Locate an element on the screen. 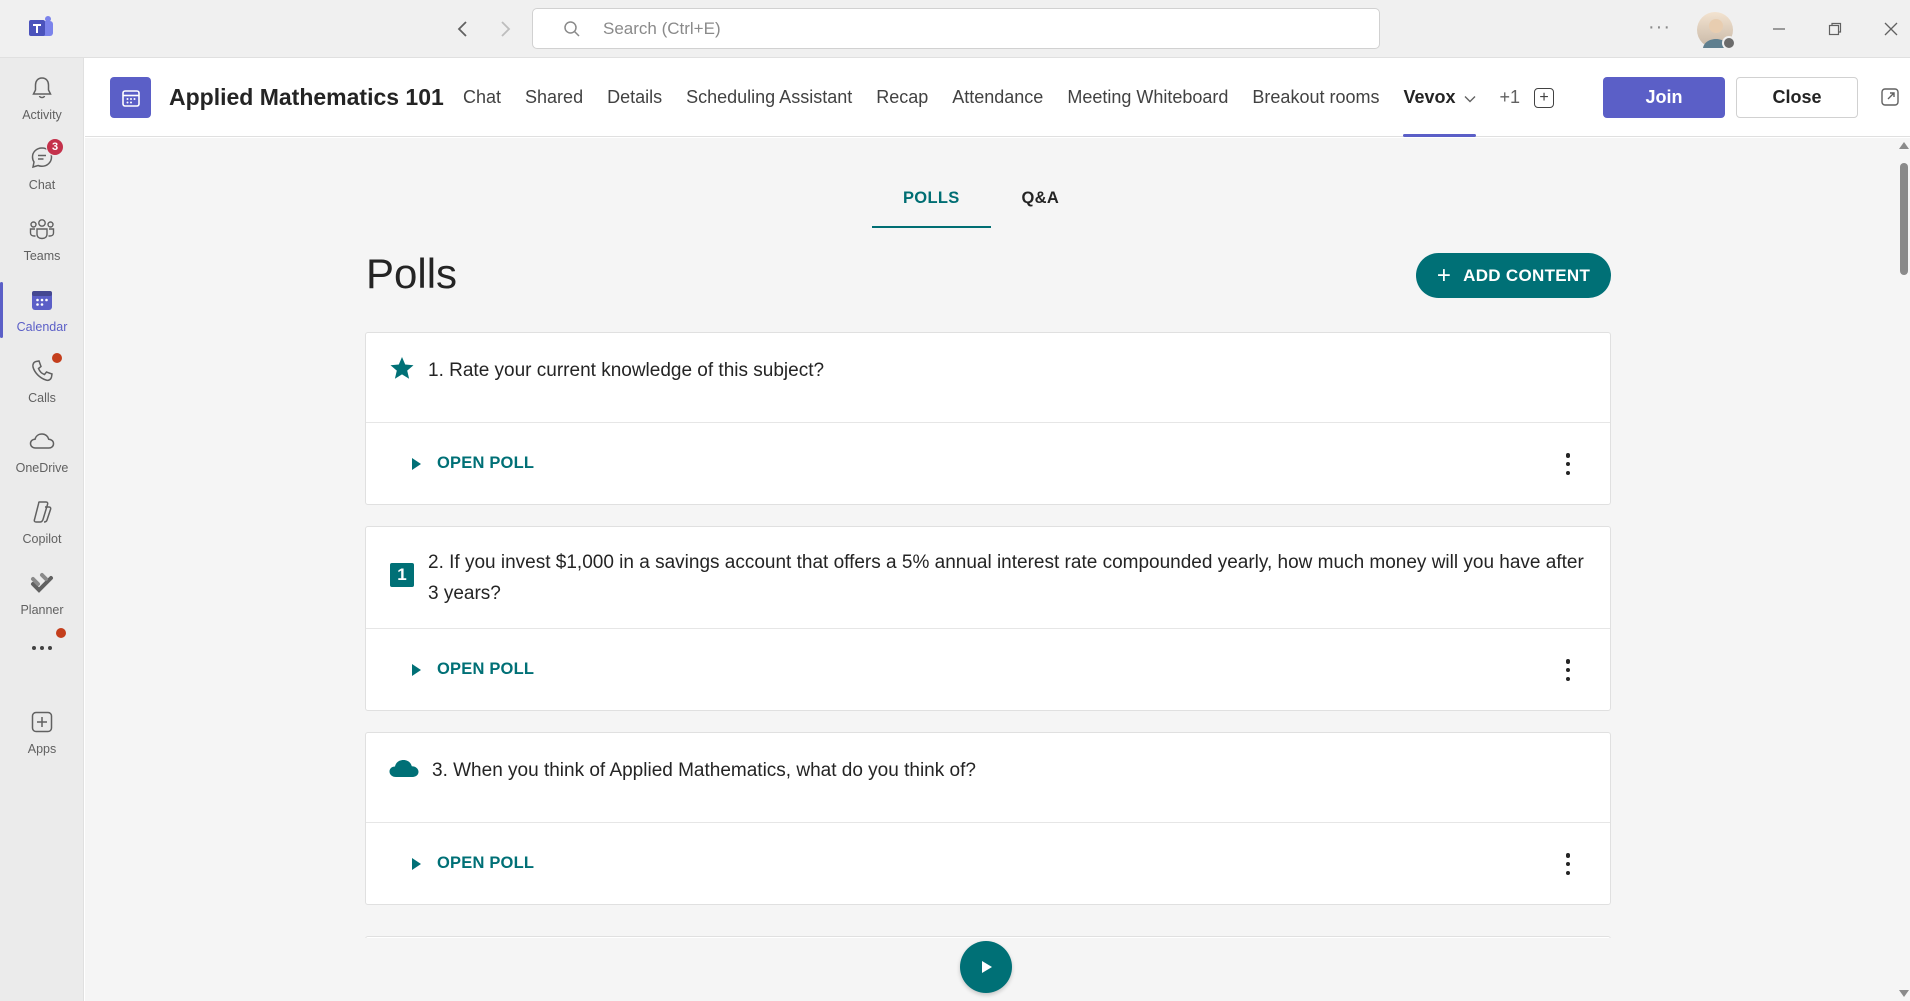 Image resolution: width=1910 pixels, height=1001 pixels. scroll-up-arrow-icon is located at coordinates (1904, 145).